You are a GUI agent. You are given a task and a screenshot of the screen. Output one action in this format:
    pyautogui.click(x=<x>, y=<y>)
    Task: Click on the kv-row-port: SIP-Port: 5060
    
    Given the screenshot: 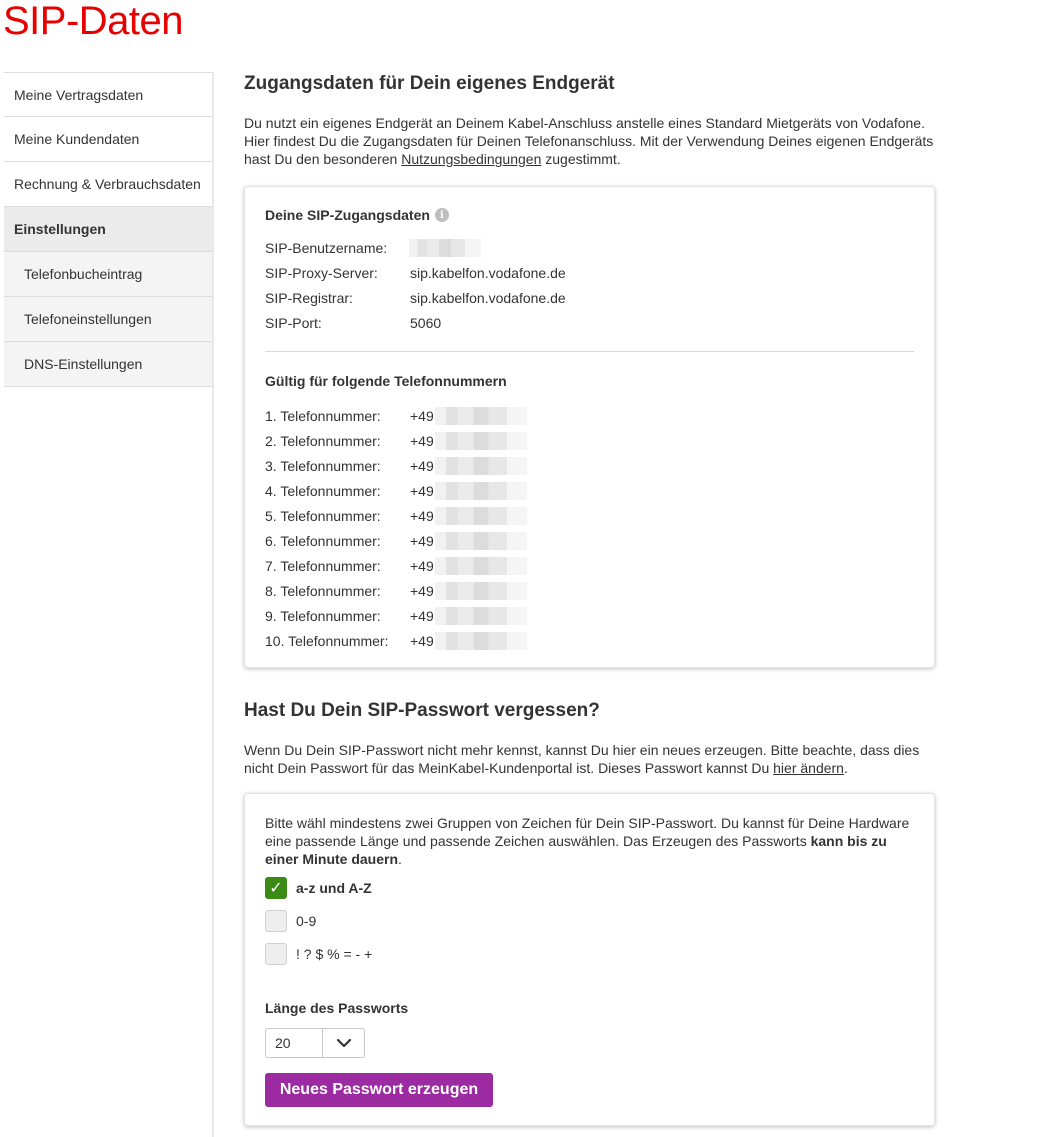 What is the action you would take?
    pyautogui.click(x=589, y=322)
    